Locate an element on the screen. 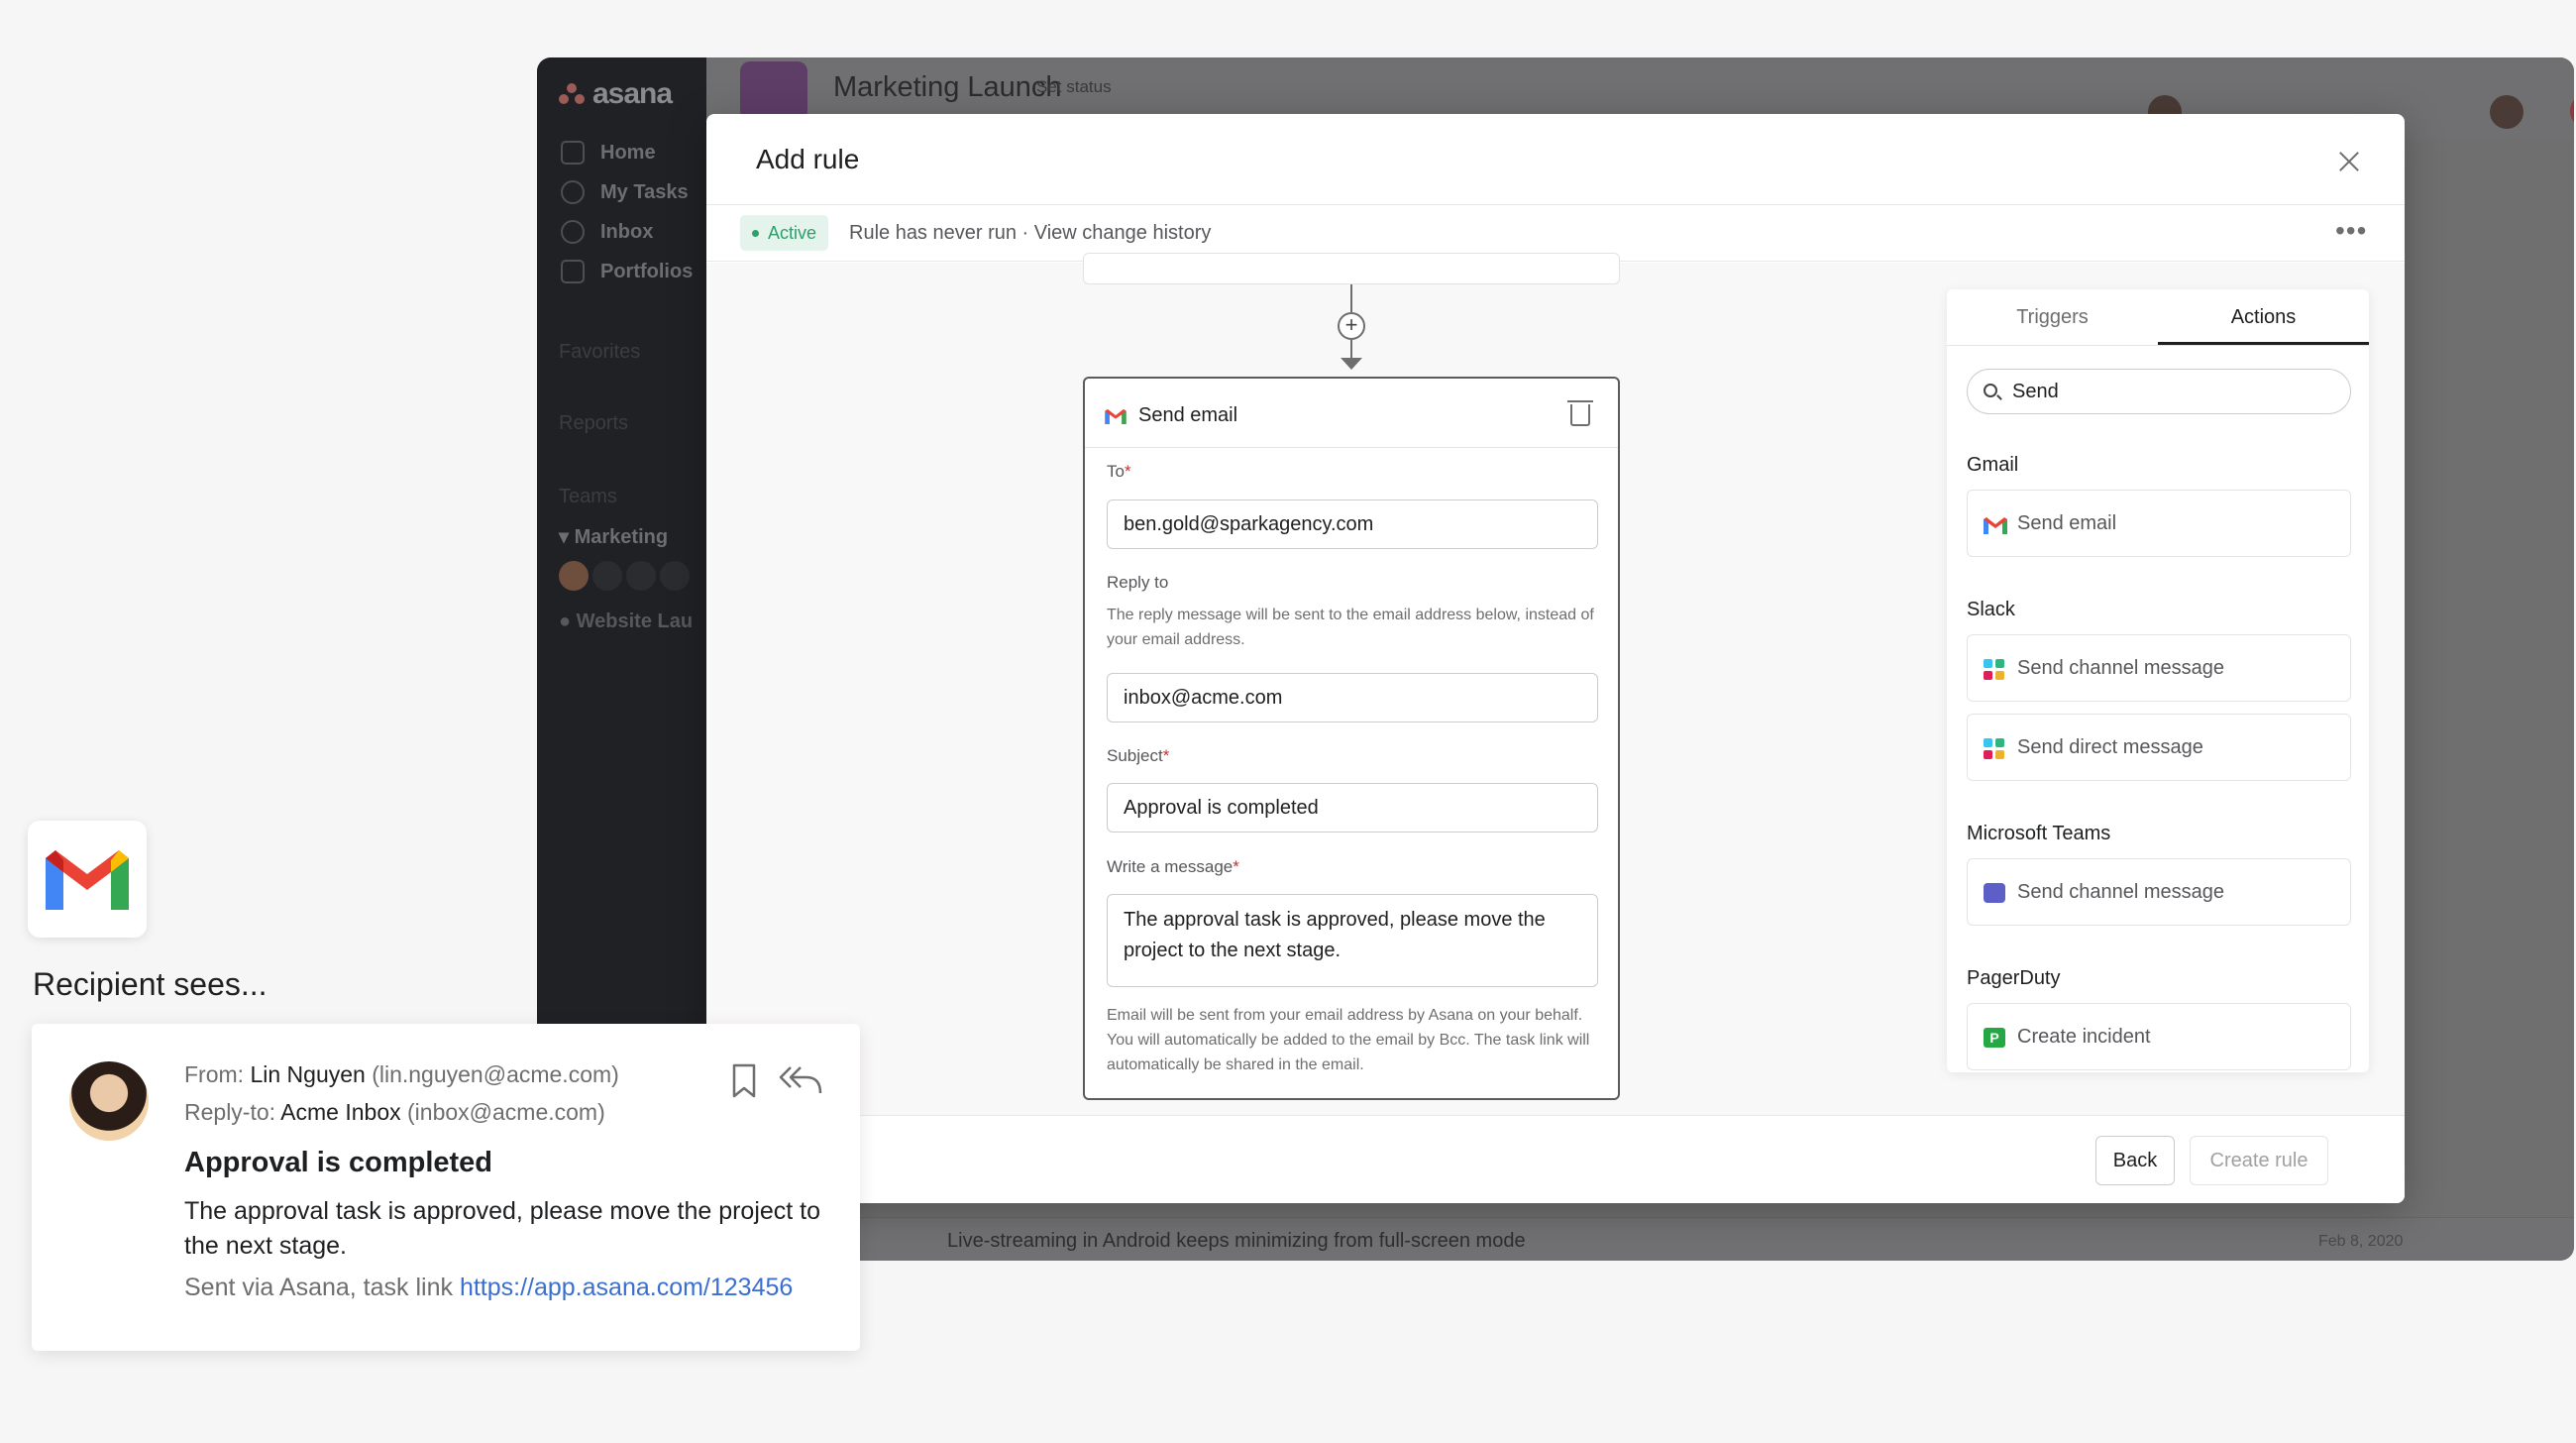 This screenshot has width=2576, height=1443. team-name: Marketing is located at coordinates (621, 537).